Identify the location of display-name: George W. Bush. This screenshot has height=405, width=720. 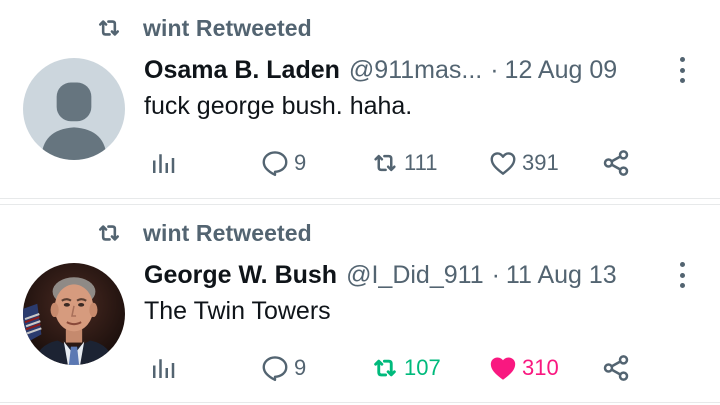
(240, 275).